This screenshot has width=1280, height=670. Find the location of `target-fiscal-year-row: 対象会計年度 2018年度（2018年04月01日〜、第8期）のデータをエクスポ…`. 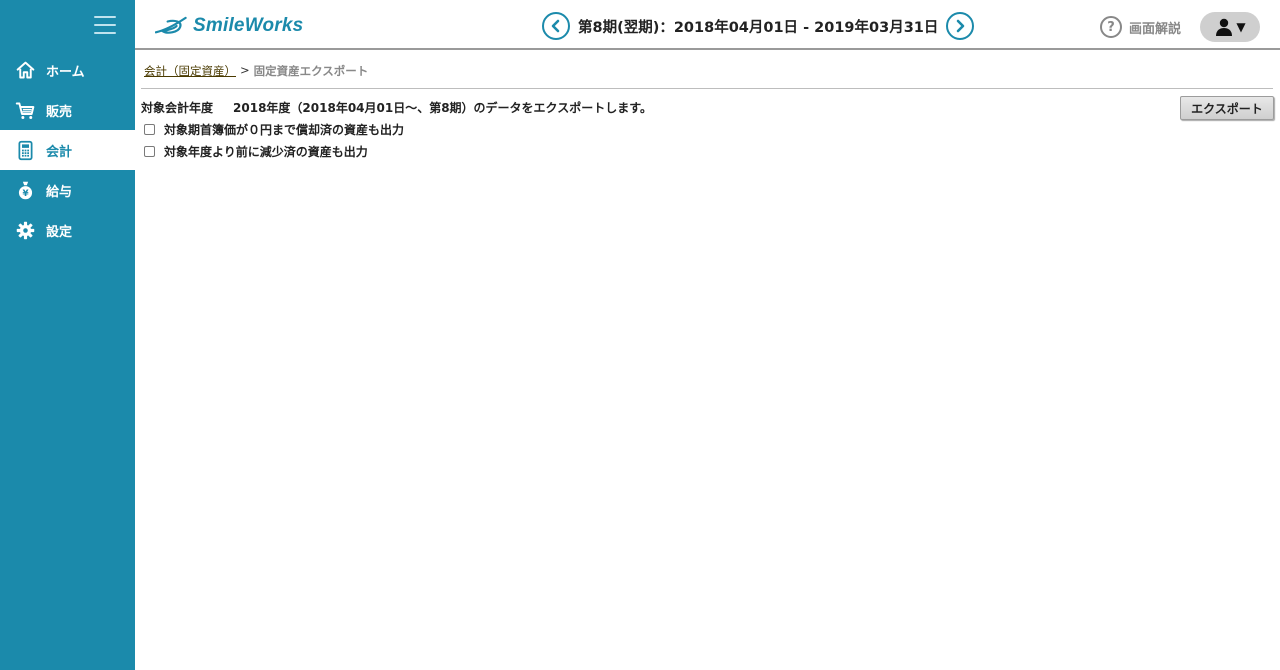

target-fiscal-year-row: 対象会計年度 2018年度（2018年04月01日〜、第8期）のデータをエクスポ… is located at coordinates (707, 108).